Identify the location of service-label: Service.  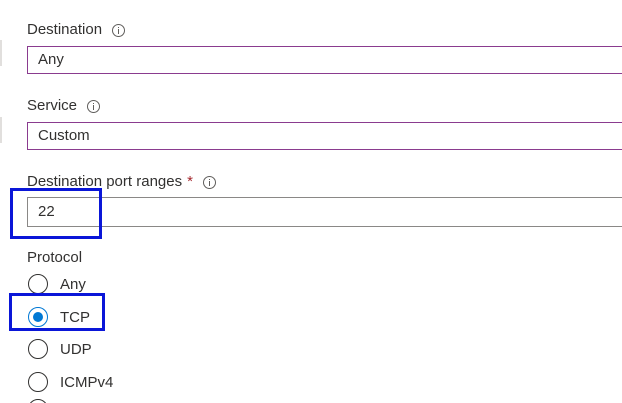
(64, 106).